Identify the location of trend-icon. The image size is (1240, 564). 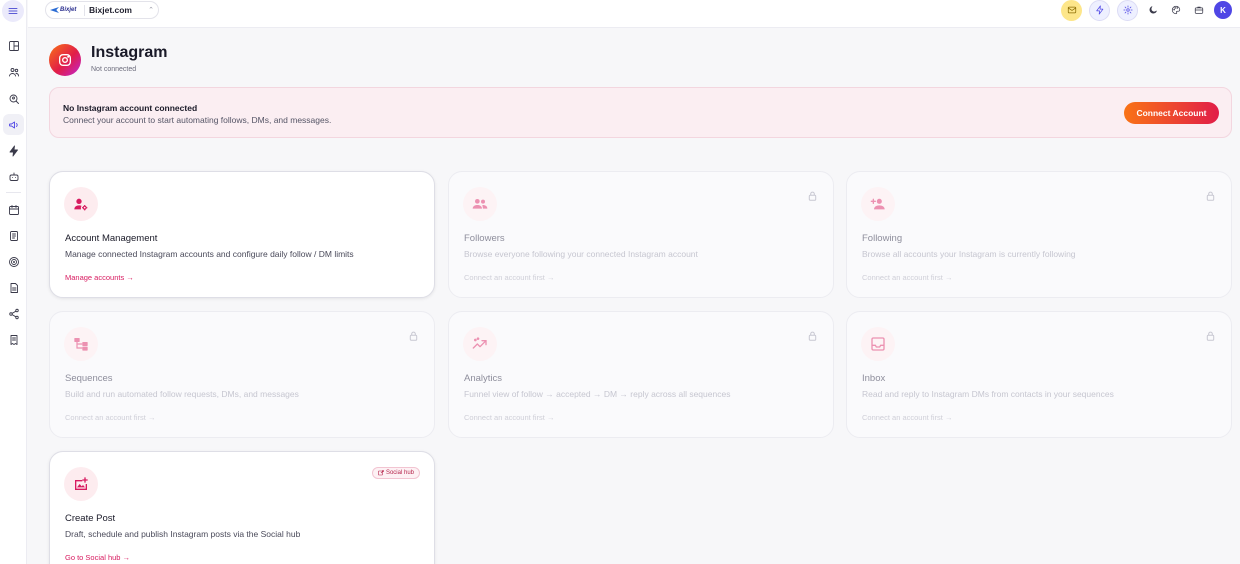
(480, 344).